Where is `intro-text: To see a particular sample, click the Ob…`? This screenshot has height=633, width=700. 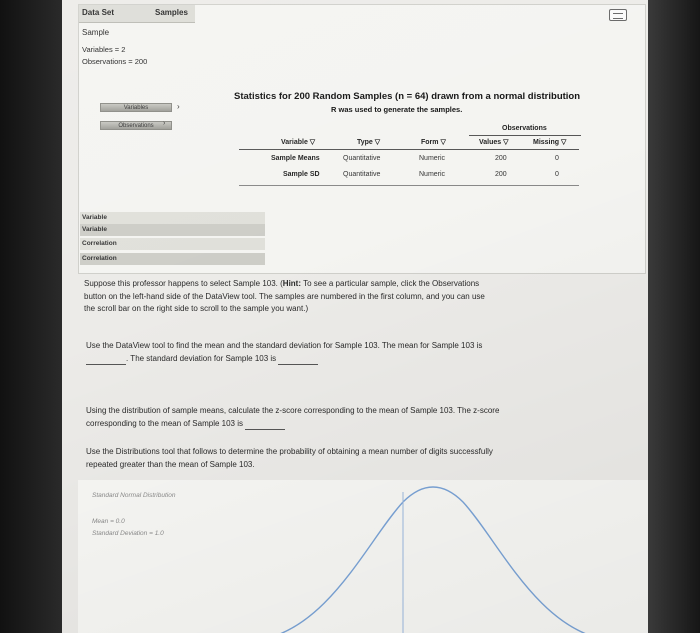 intro-text: To see a particular sample, click the Ob… is located at coordinates (390, 283).